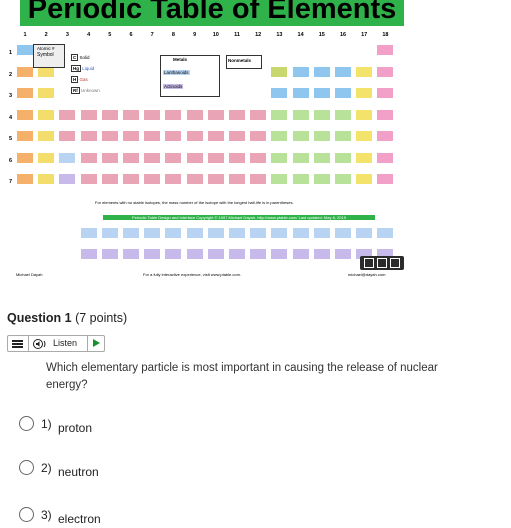 Image resolution: width=511 pixels, height=528 pixels. Describe the element at coordinates (11, 74) in the screenshot. I see `period-number: 2` at that location.